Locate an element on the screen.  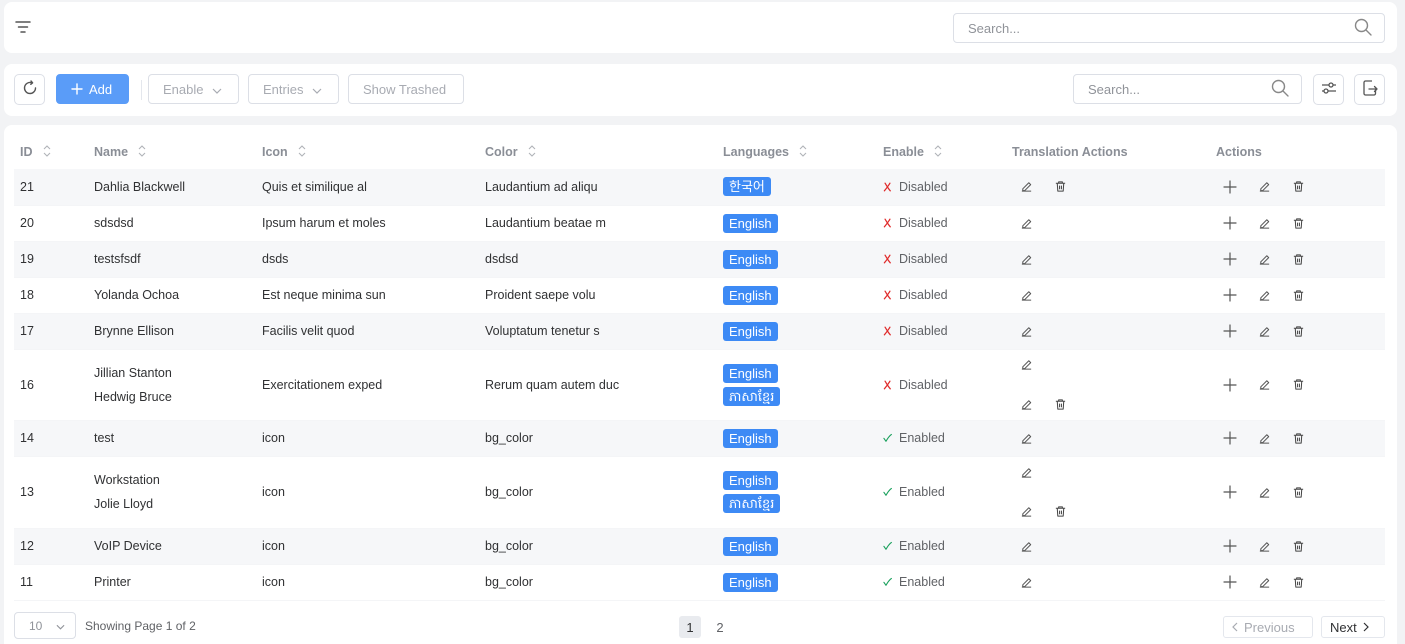
cell-id: 21 is located at coordinates (51, 187).